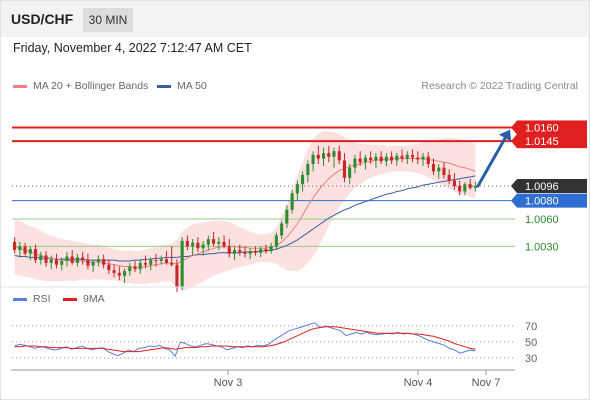  Describe the element at coordinates (542, 128) in the screenshot. I see `level-label-1.0160: 1.0160` at that location.